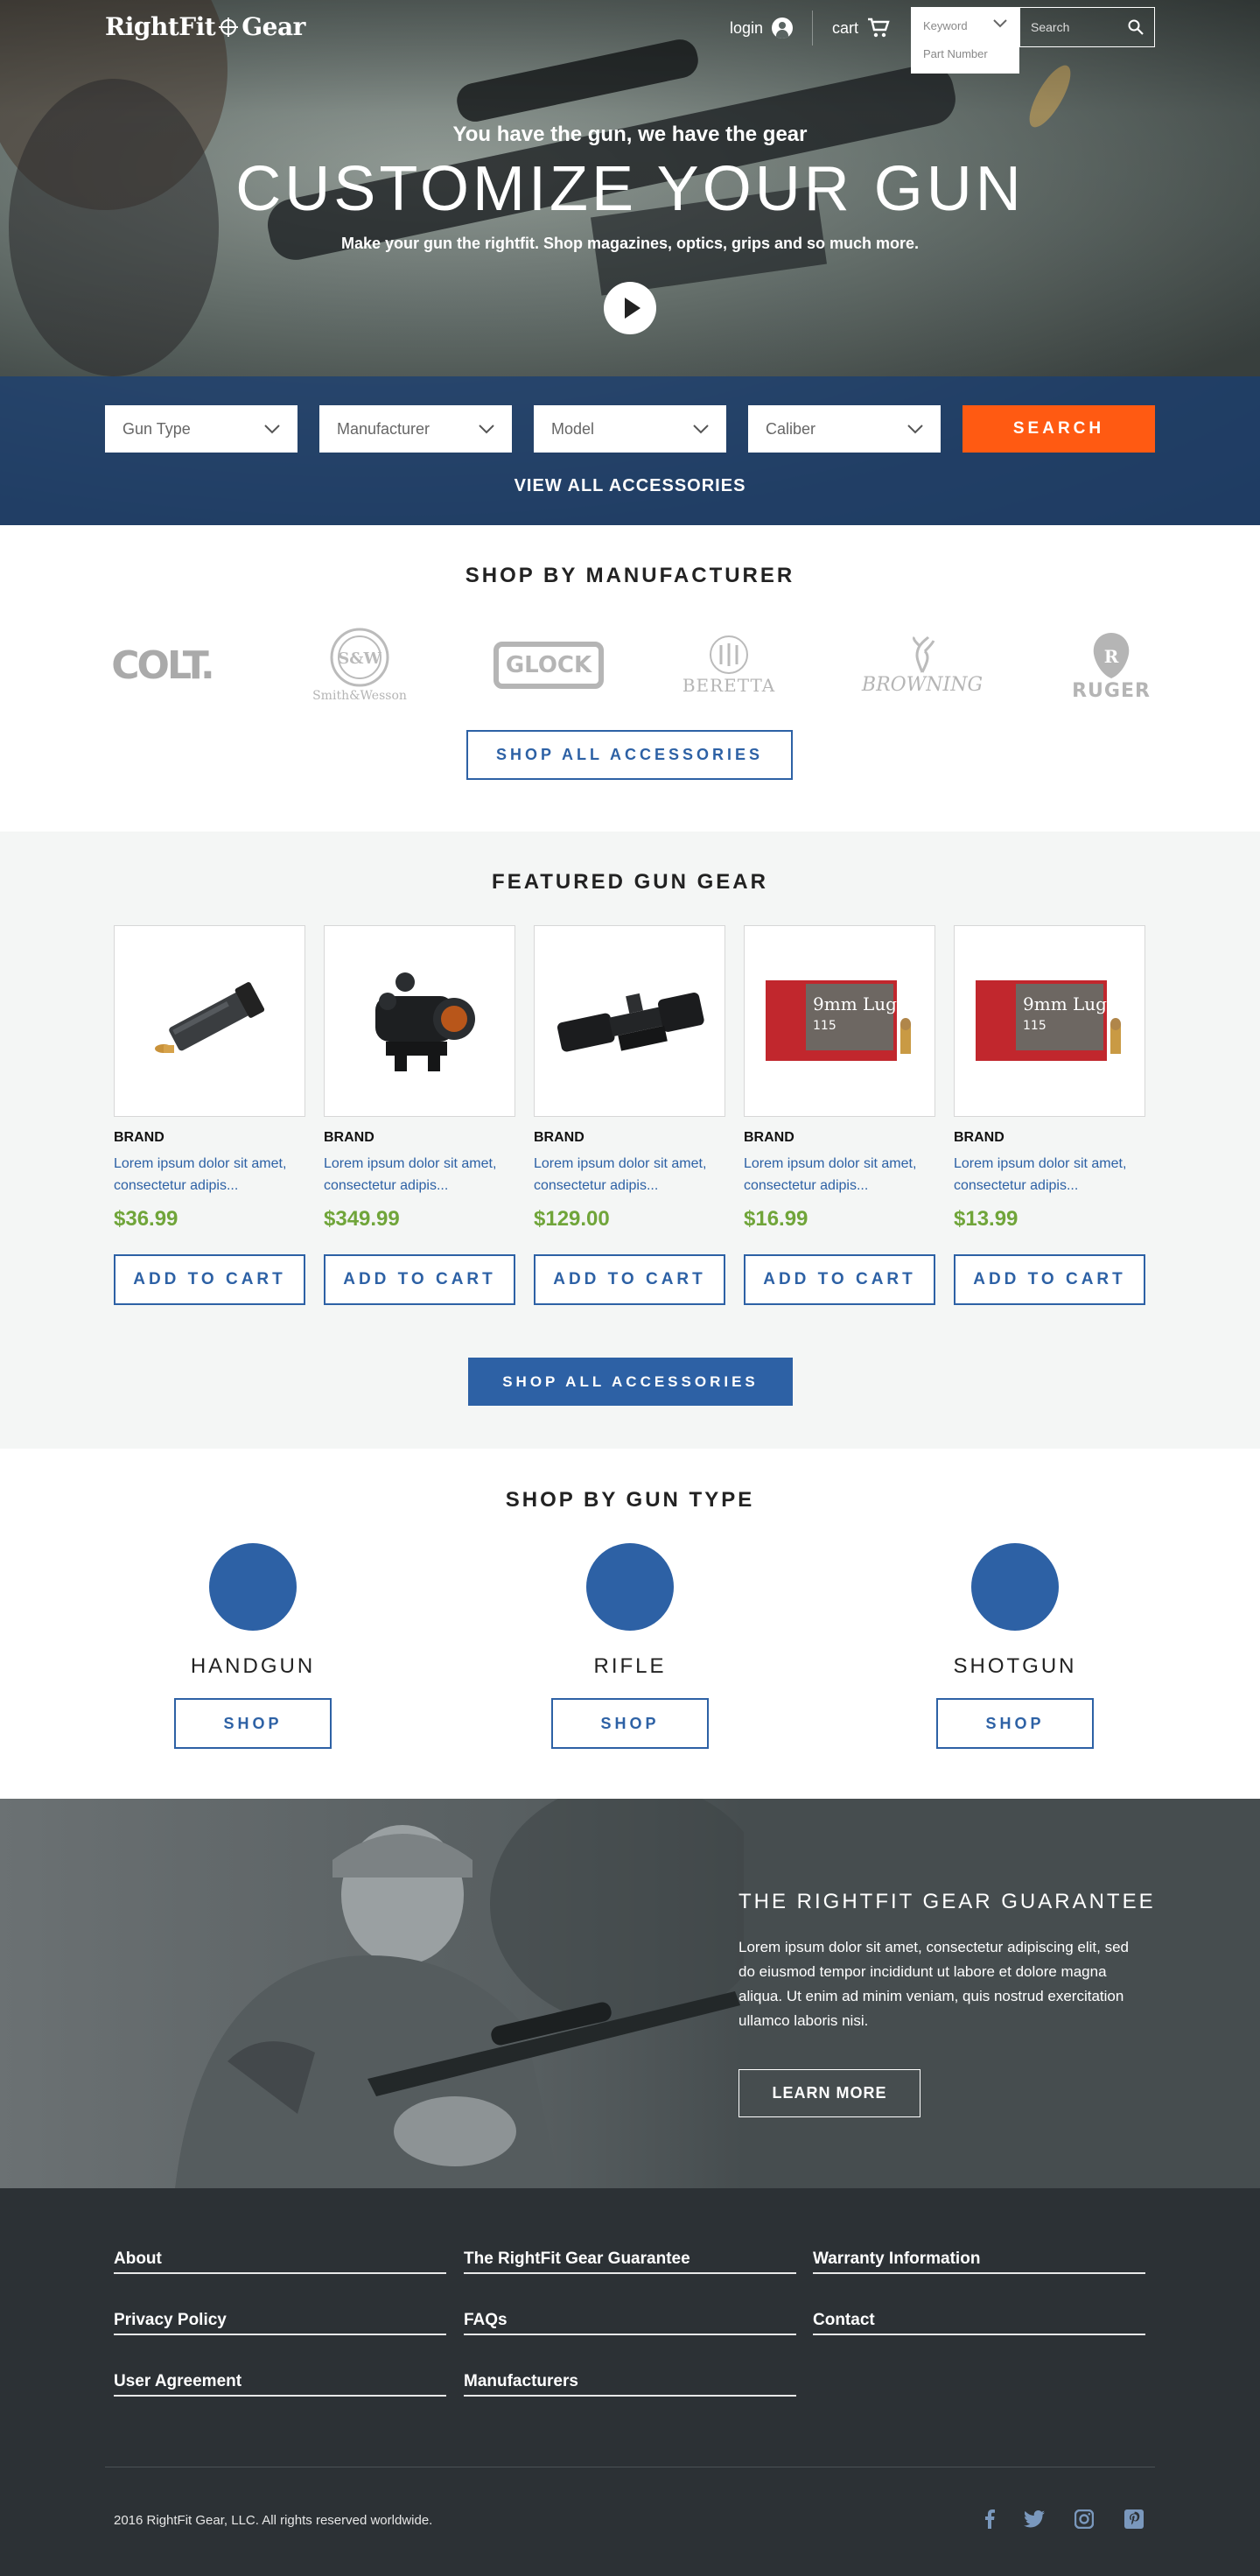 This screenshot has width=1260, height=2576. I want to click on hero-title: CUSTOMIZE YOUR GUN, so click(630, 189).